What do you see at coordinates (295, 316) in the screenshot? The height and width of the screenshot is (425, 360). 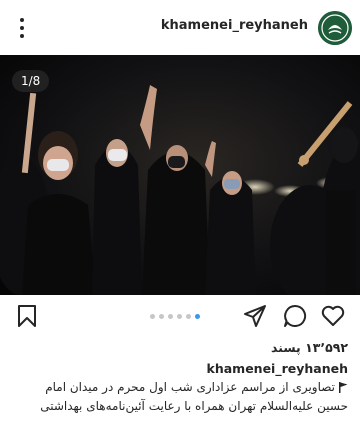 I see `comment-icon` at bounding box center [295, 316].